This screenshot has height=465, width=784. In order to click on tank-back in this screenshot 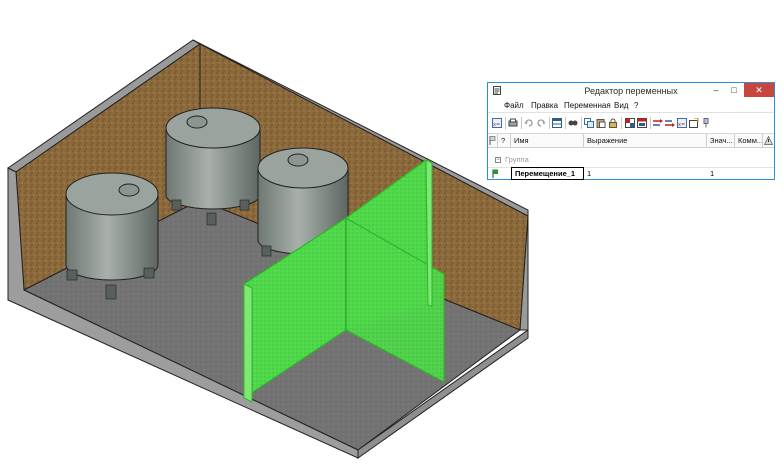, I will do `click(213, 166)`.